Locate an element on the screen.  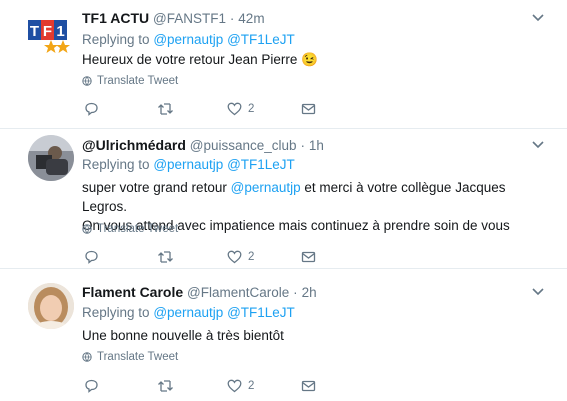
avatar: T F 1 is located at coordinates (51, 33).